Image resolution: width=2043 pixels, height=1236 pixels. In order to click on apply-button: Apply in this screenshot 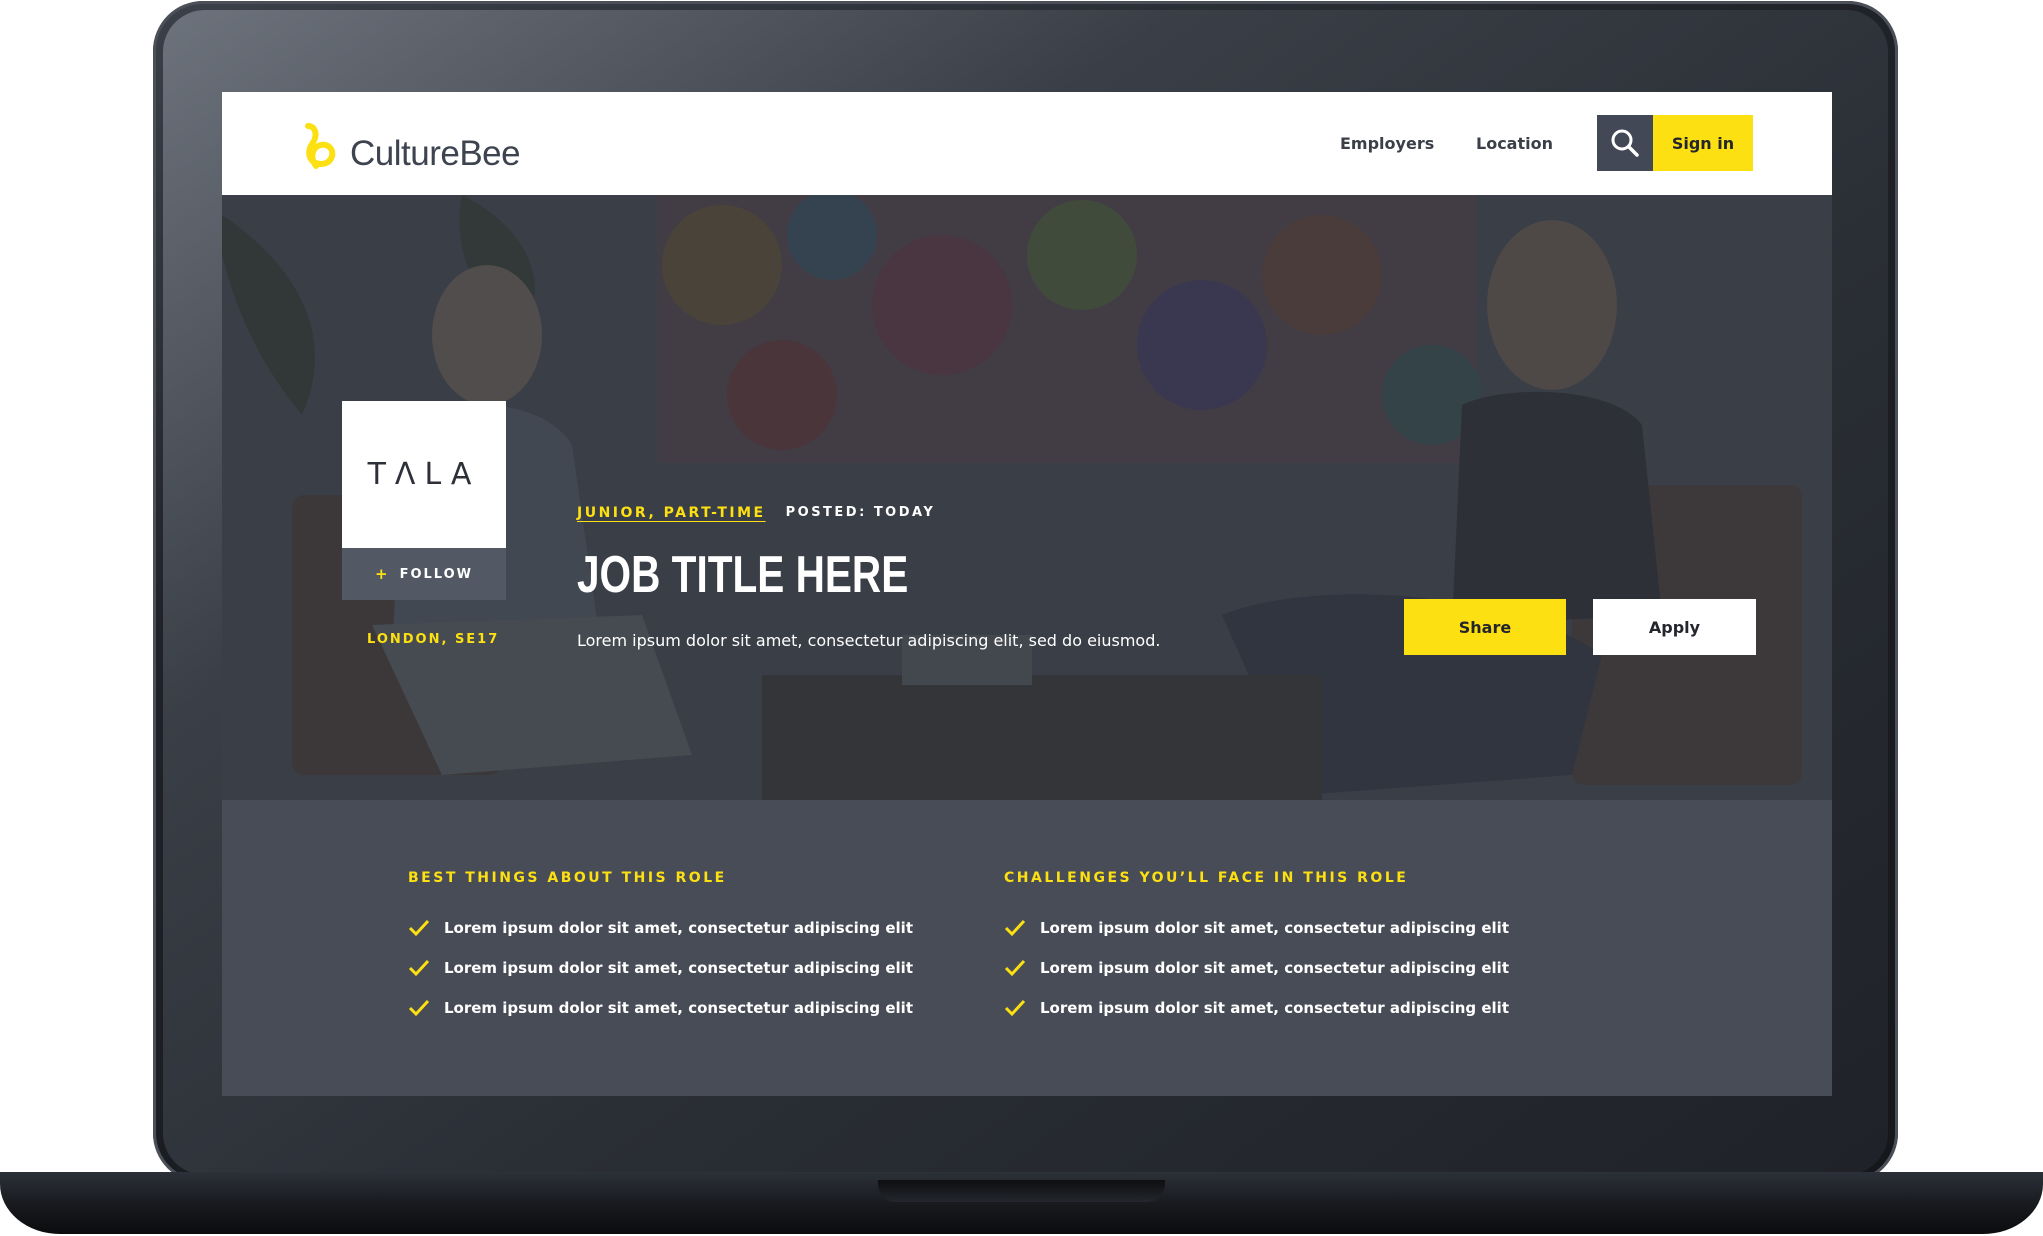, I will do `click(1674, 627)`.